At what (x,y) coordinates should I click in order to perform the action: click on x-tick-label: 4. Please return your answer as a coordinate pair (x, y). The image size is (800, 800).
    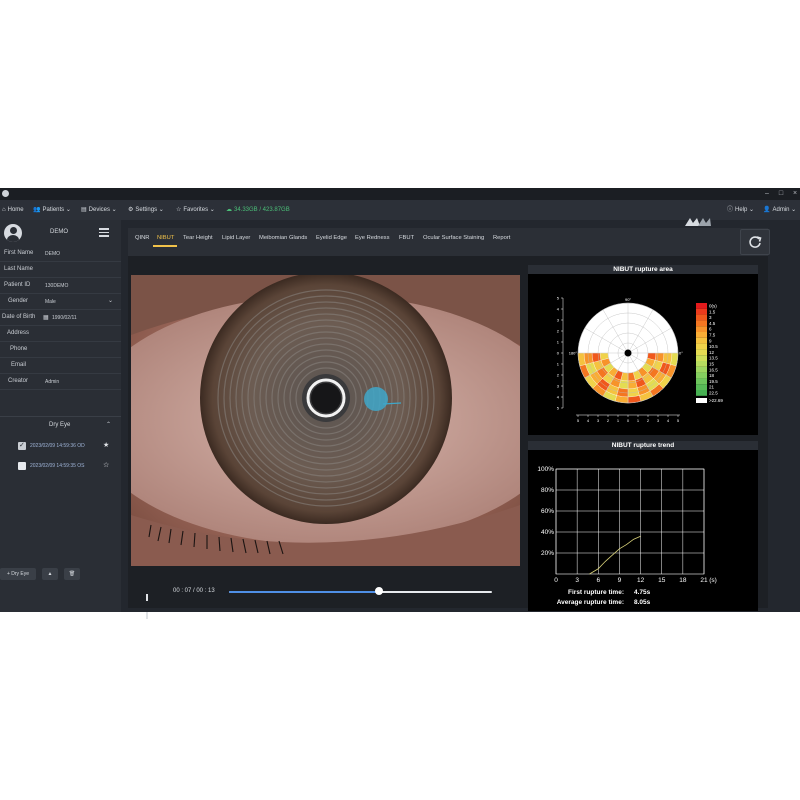
    Looking at the image, I should click on (588, 420).